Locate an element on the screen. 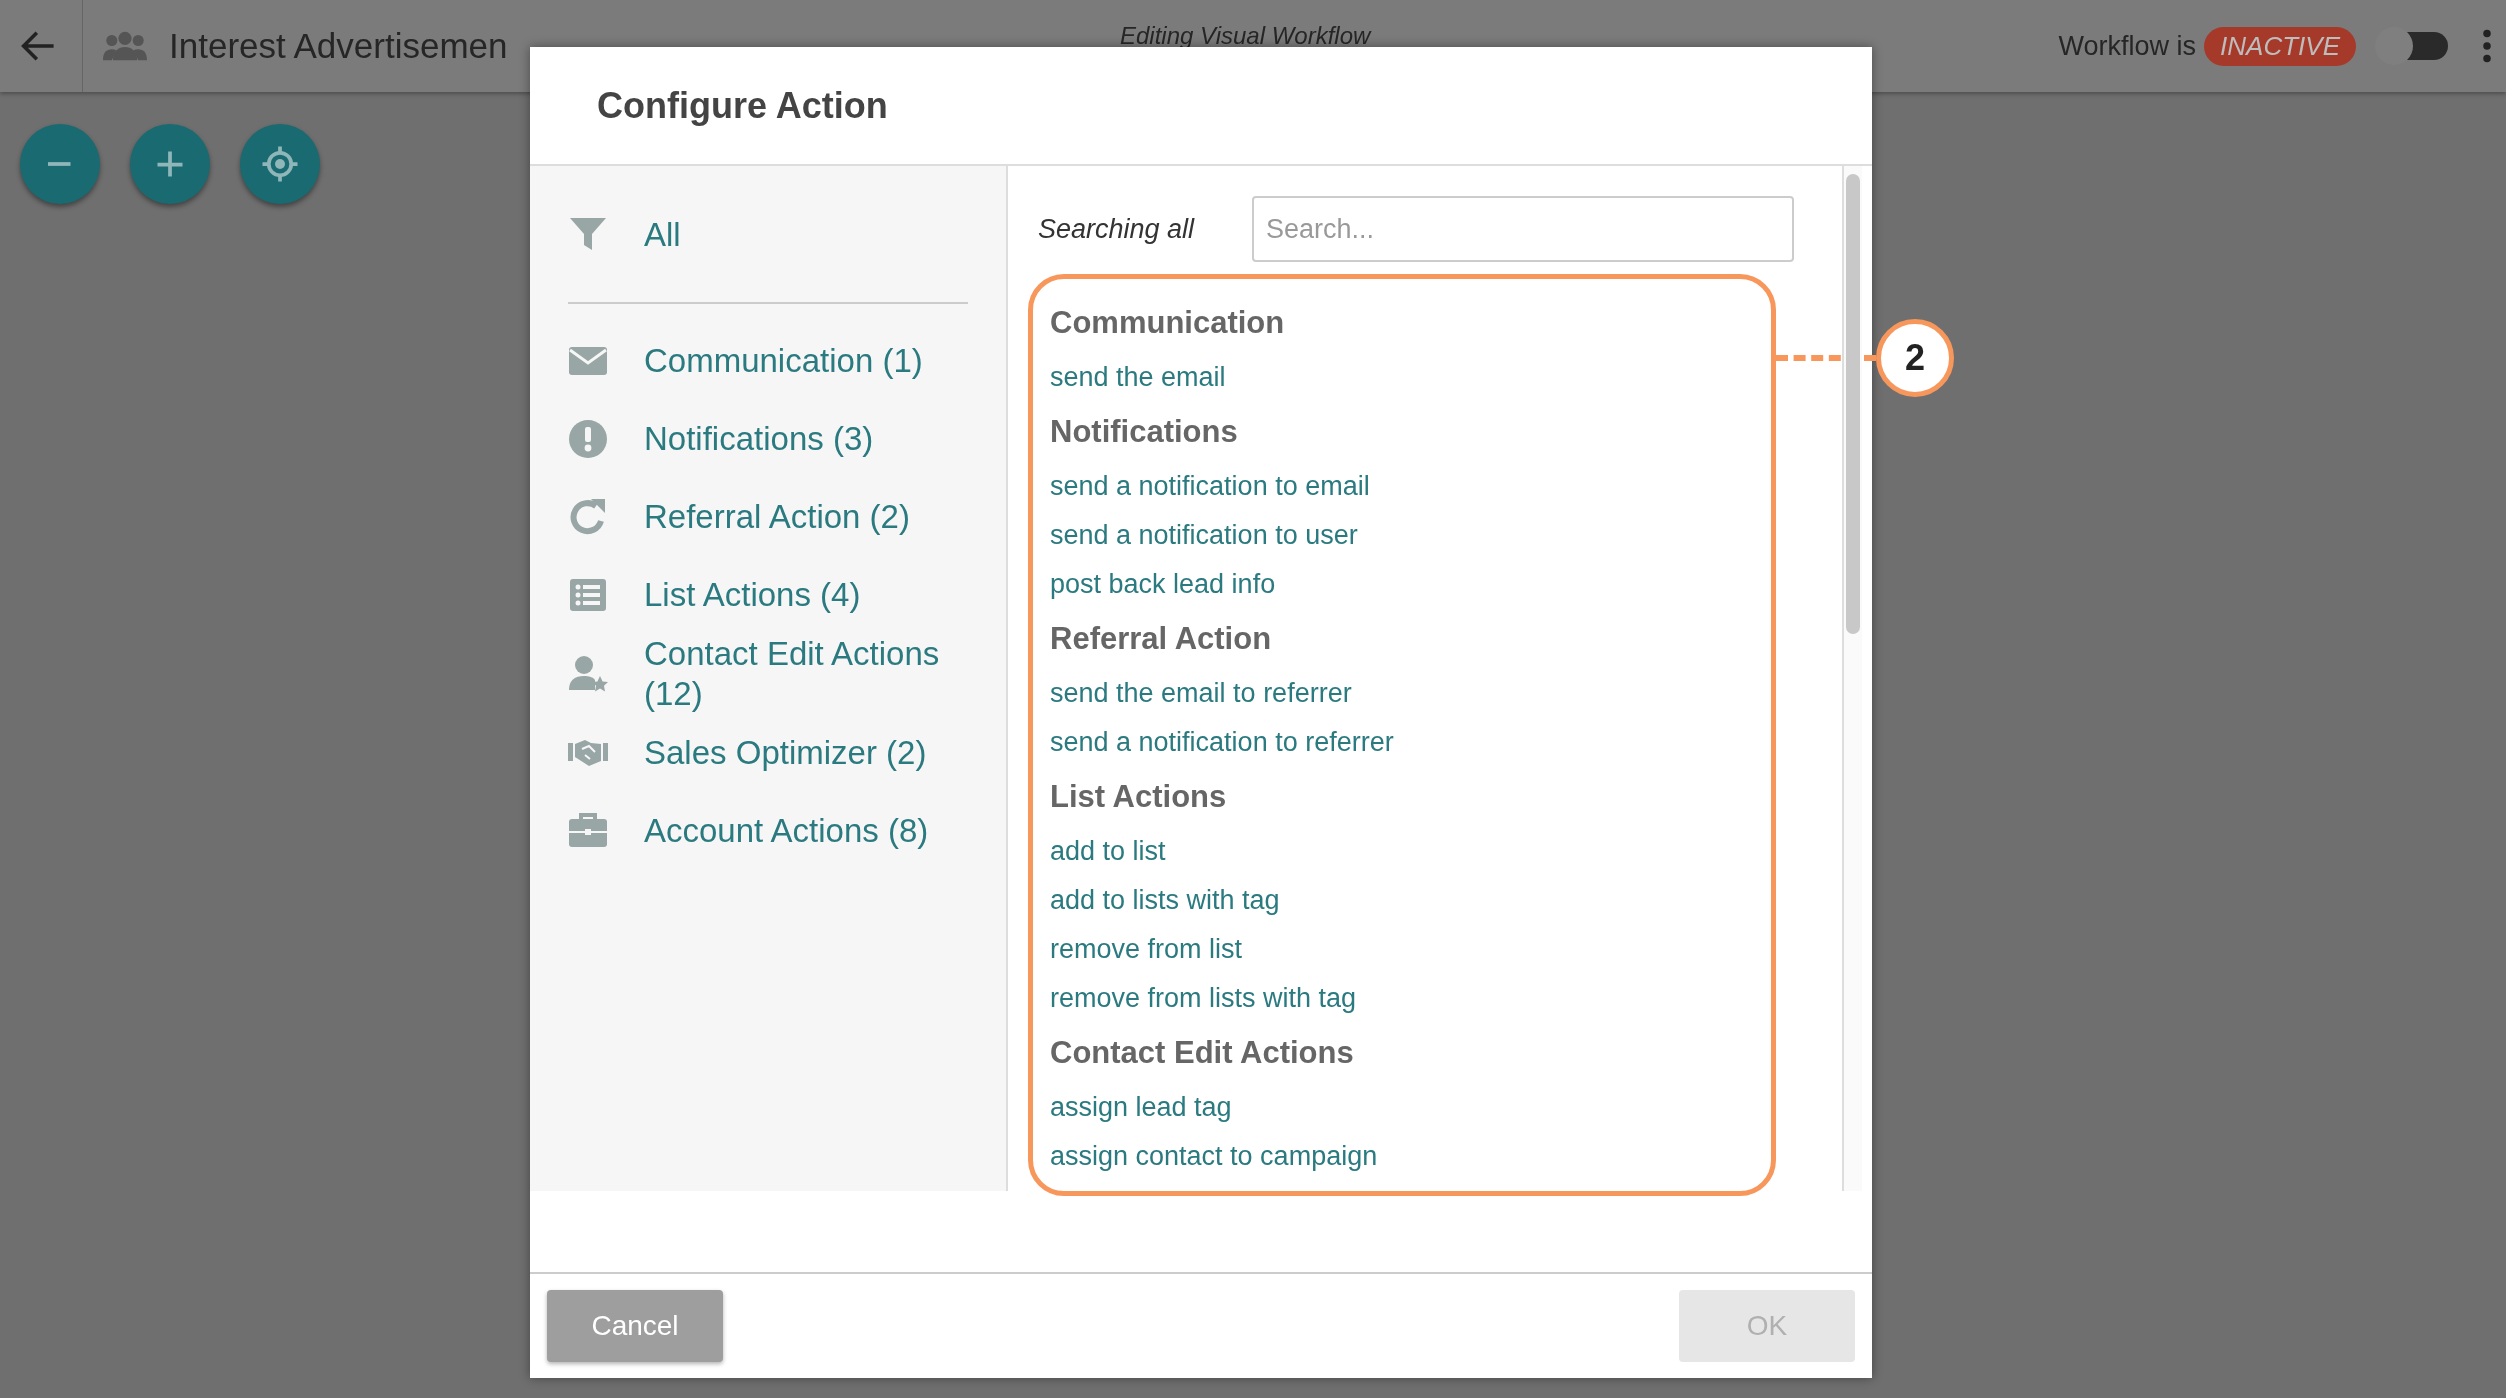 Image resolution: width=2506 pixels, height=1398 pixels. group-heading: Communication is located at coordinates (1168, 323).